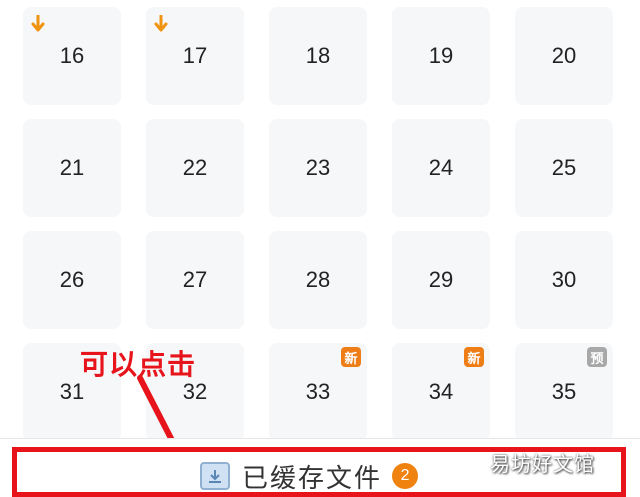  I want to click on episode-number: 29, so click(441, 279).